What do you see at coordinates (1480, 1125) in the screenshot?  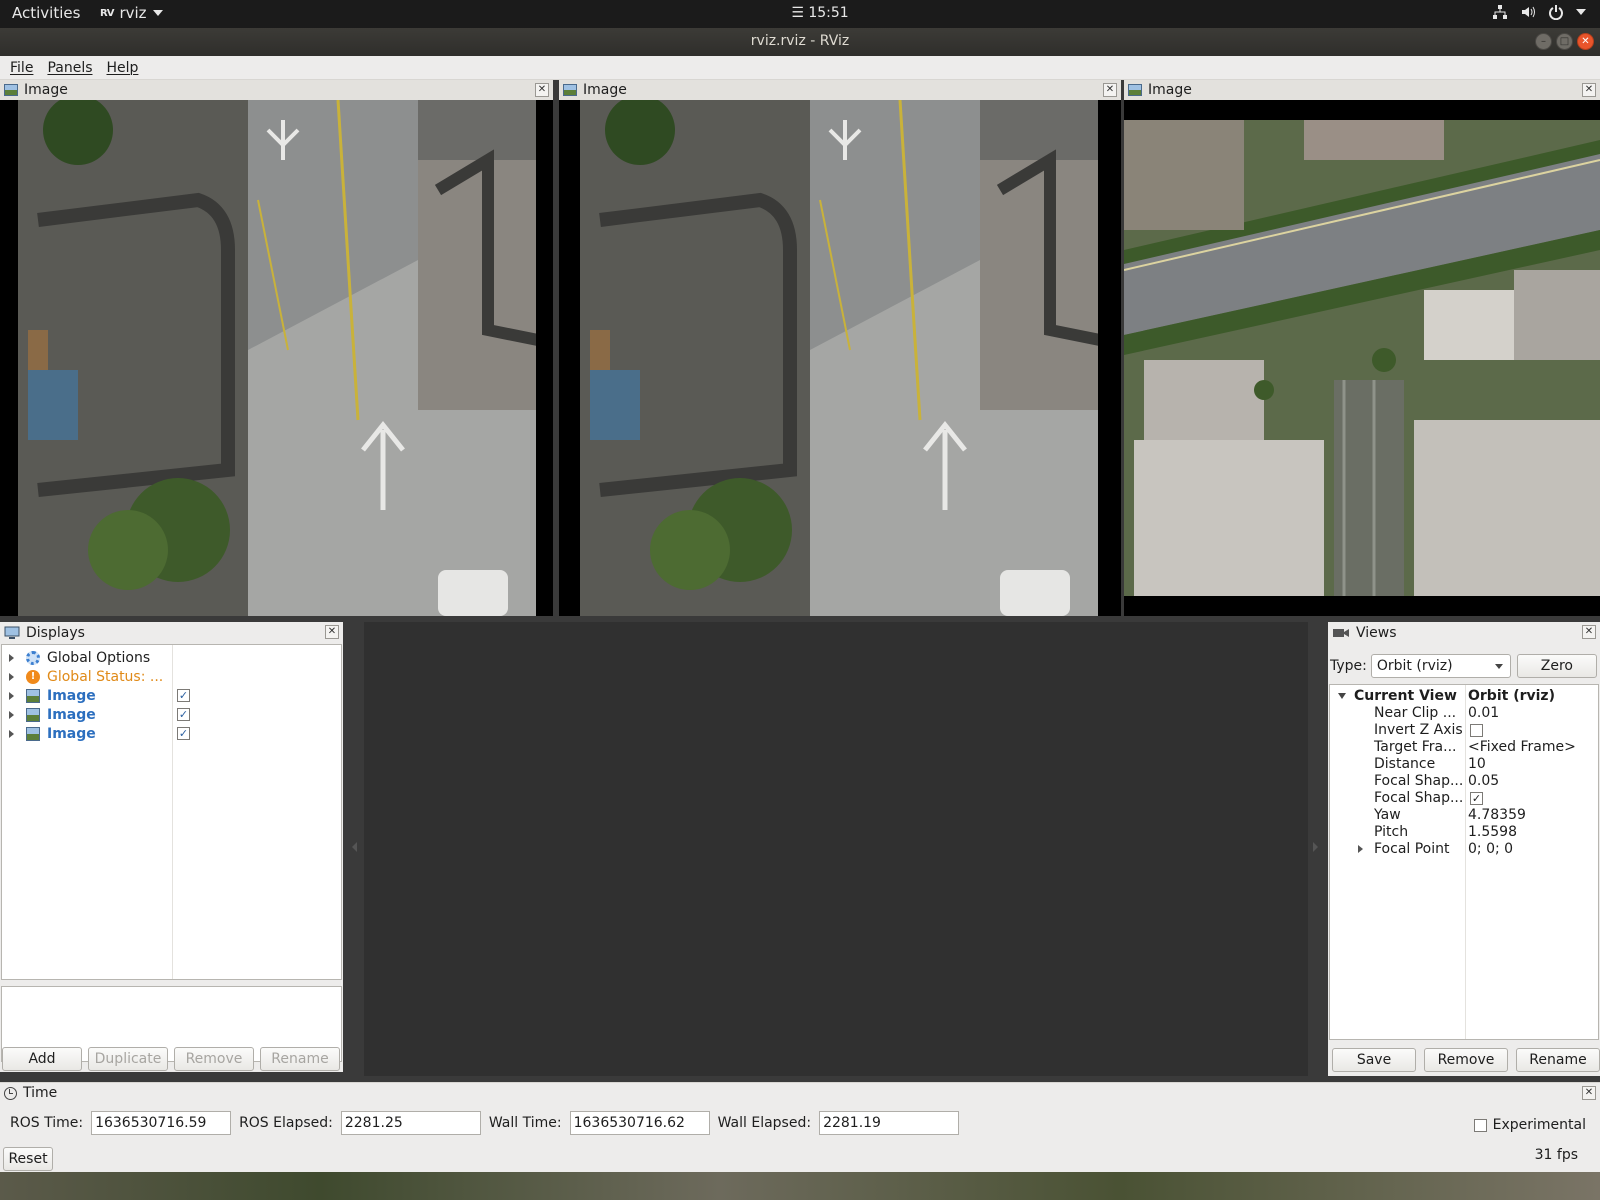 I see `experimental-checkbox` at bounding box center [1480, 1125].